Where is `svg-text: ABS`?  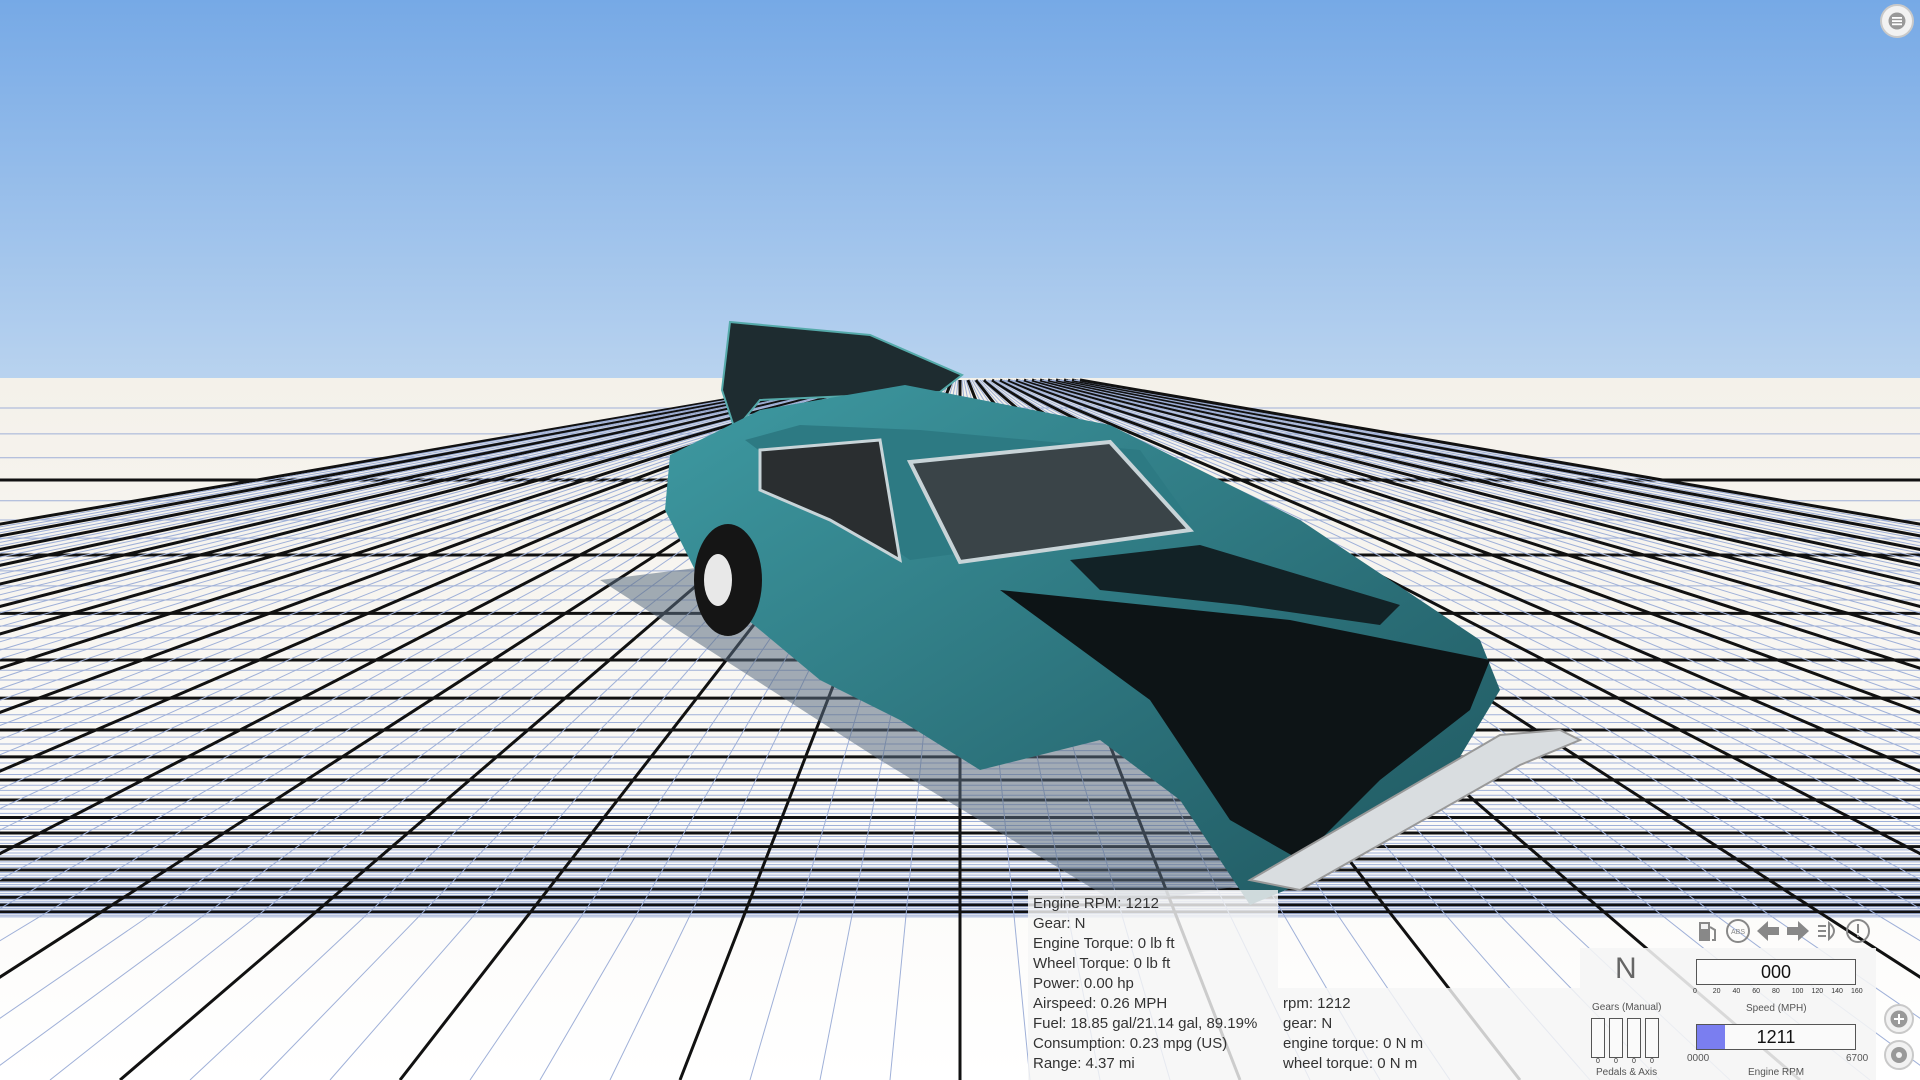 svg-text: ABS is located at coordinates (1738, 932).